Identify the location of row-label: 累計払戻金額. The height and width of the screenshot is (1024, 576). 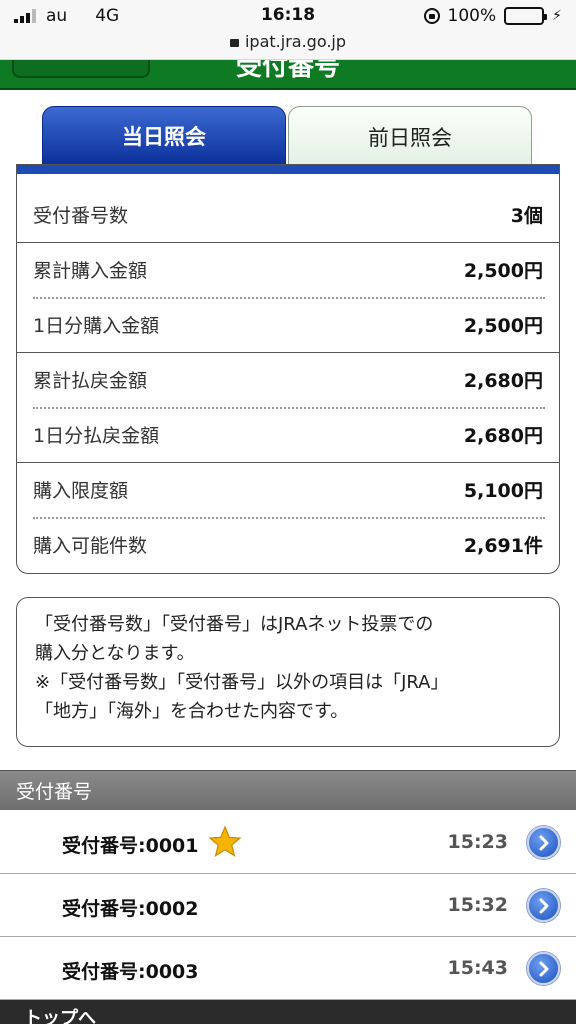
(90, 381).